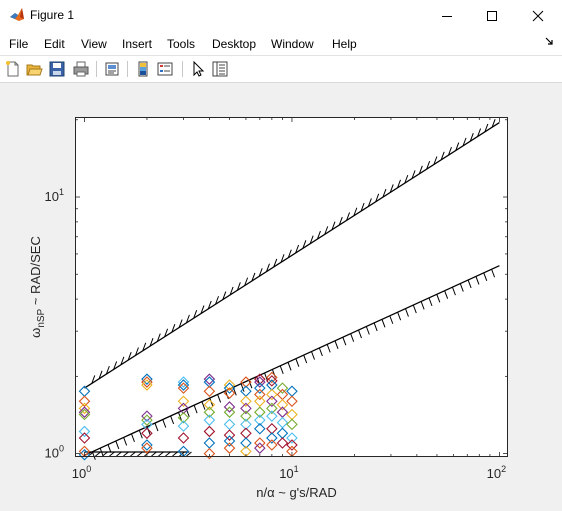 The image size is (562, 511). I want to click on menu-window: Window, so click(292, 44).